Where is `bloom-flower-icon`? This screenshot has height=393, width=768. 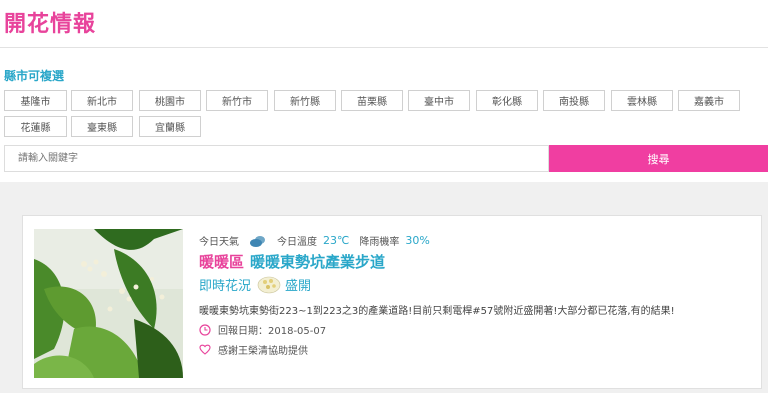 bloom-flower-icon is located at coordinates (269, 285).